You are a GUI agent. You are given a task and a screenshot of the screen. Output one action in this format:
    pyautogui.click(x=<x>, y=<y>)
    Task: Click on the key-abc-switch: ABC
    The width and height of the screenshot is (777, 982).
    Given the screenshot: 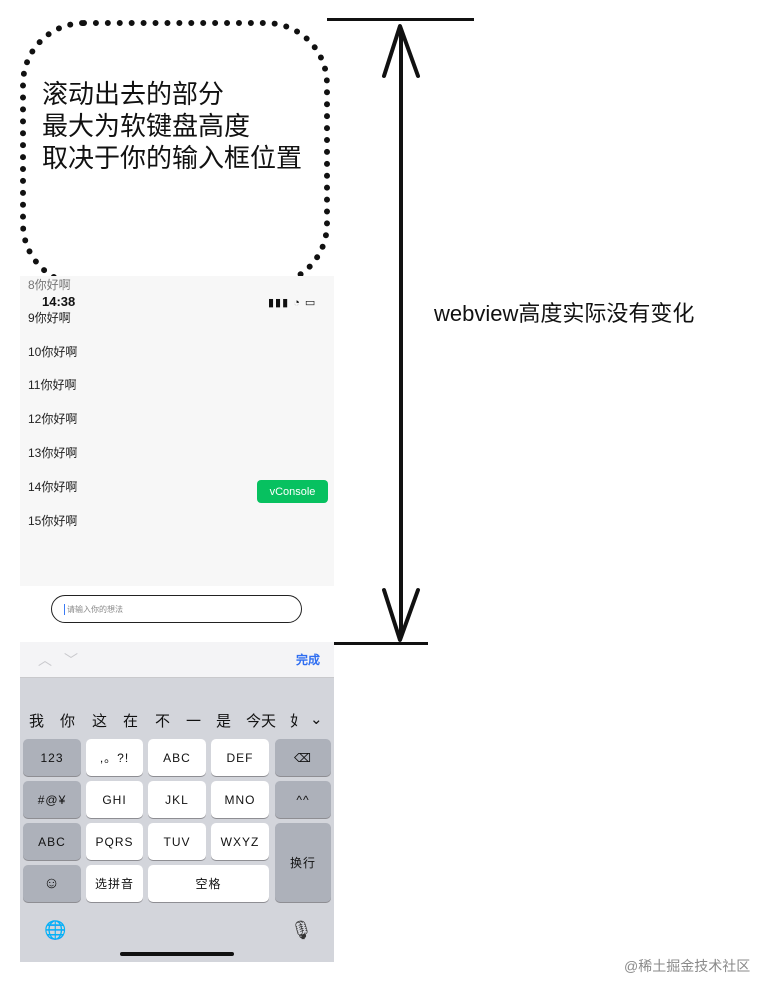 What is the action you would take?
    pyautogui.click(x=52, y=841)
    